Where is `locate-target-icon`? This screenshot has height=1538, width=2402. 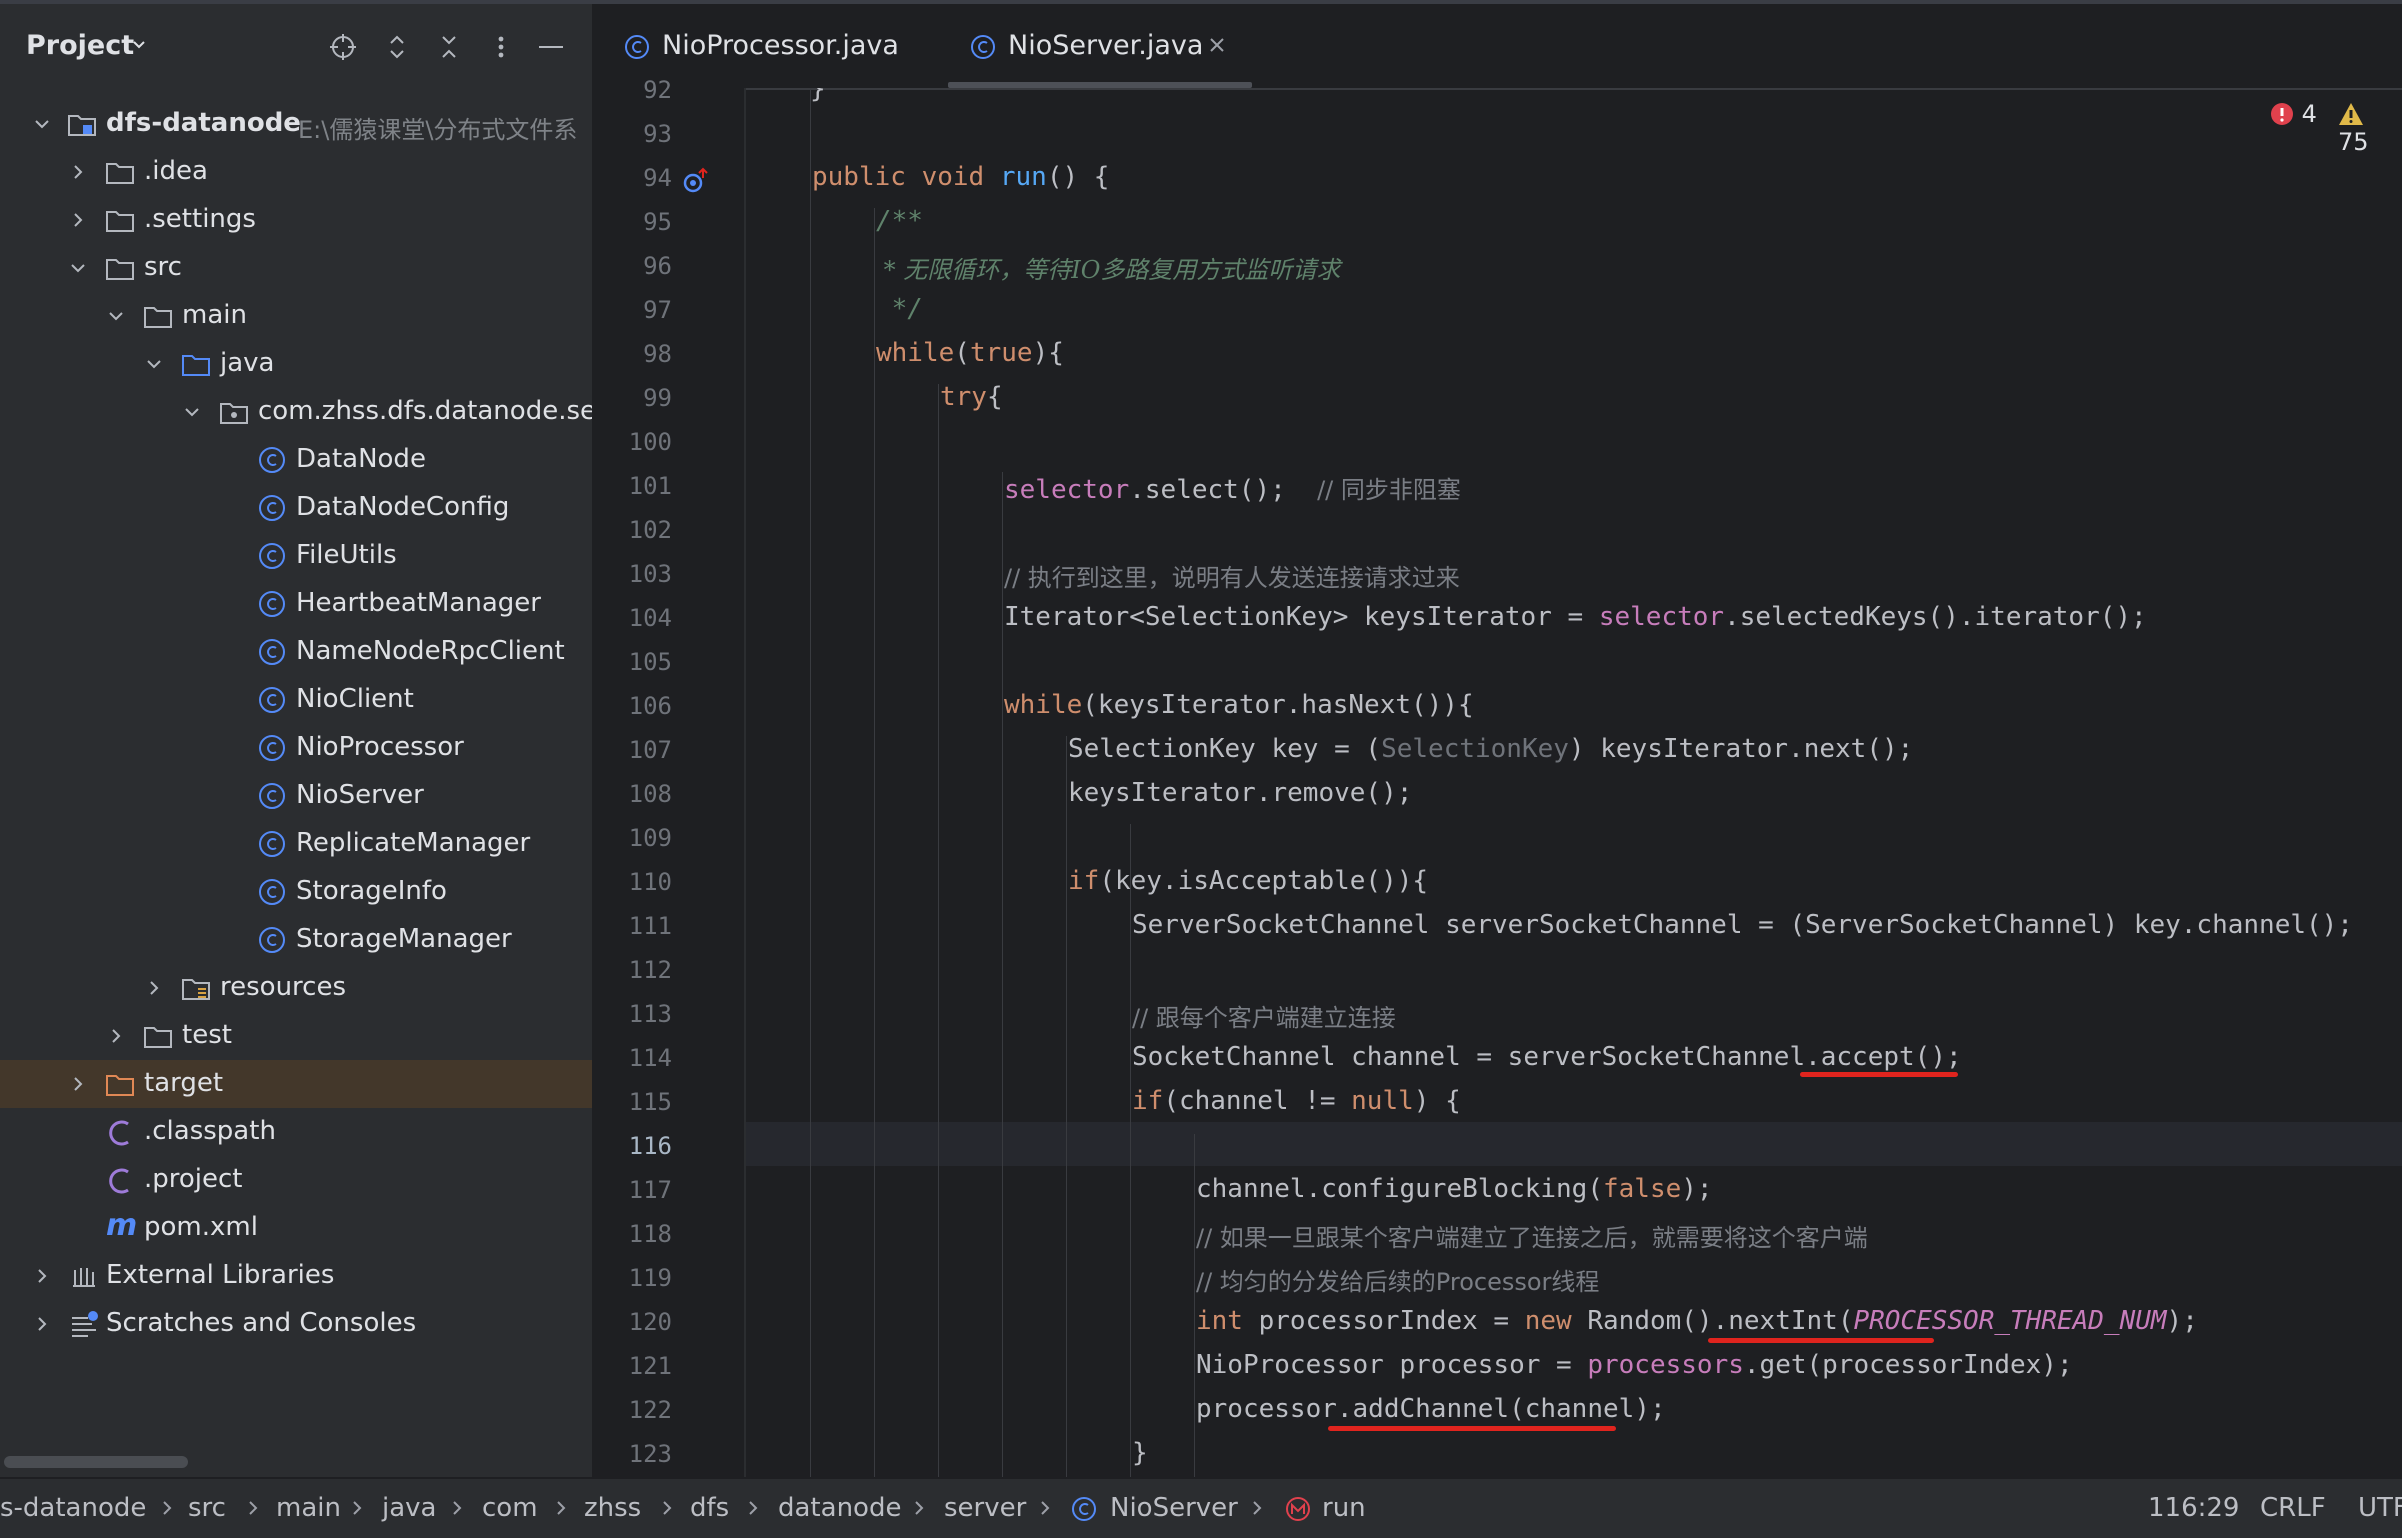 locate-target-icon is located at coordinates (343, 47).